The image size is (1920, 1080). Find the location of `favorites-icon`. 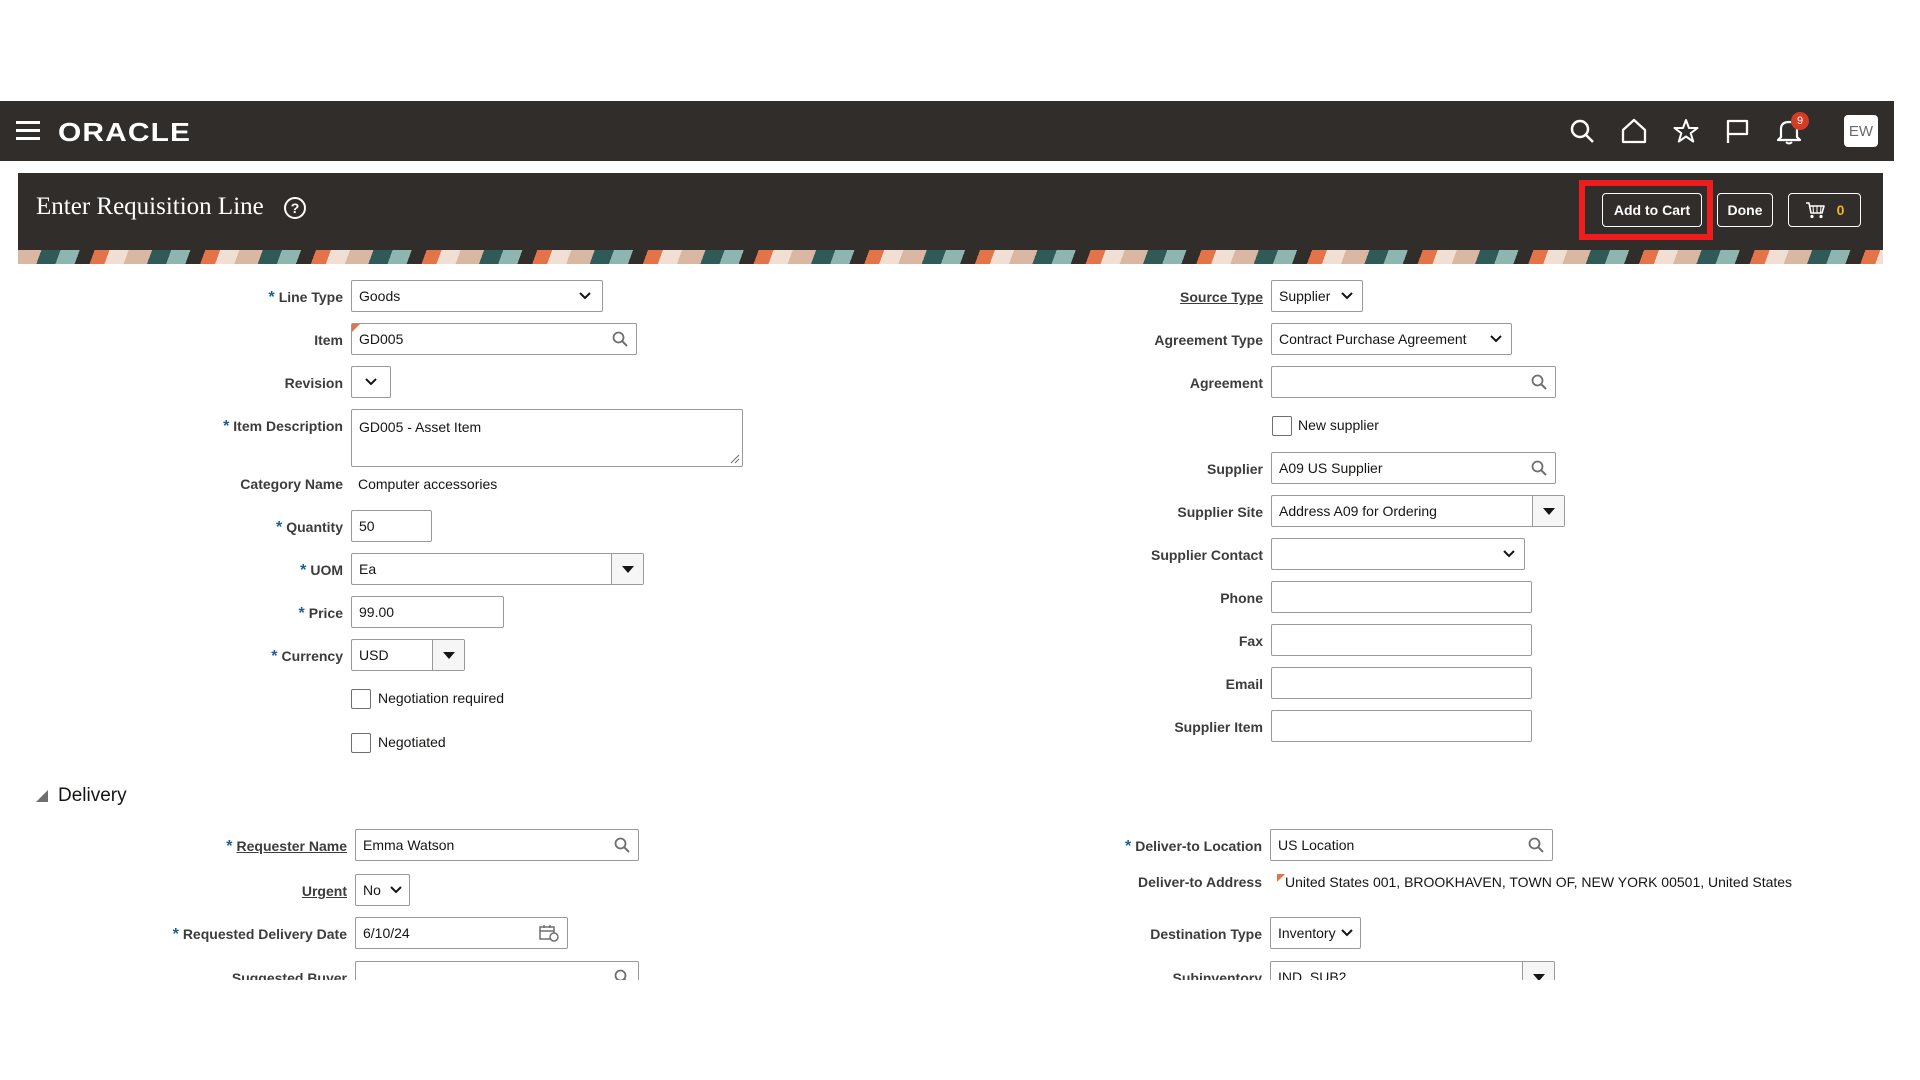

favorites-icon is located at coordinates (1686, 131).